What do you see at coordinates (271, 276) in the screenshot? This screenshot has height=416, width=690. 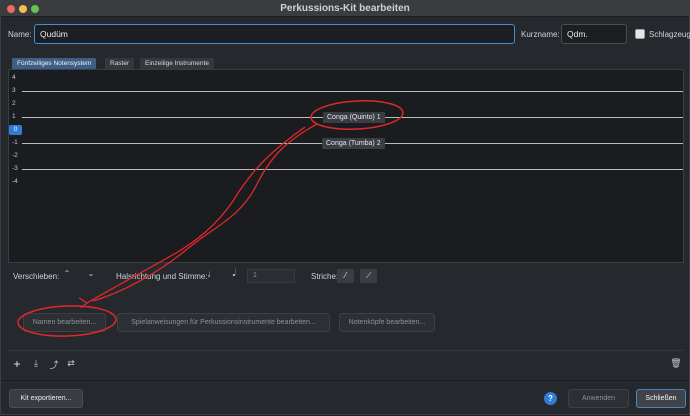 I see `voice-stepper: 1` at bounding box center [271, 276].